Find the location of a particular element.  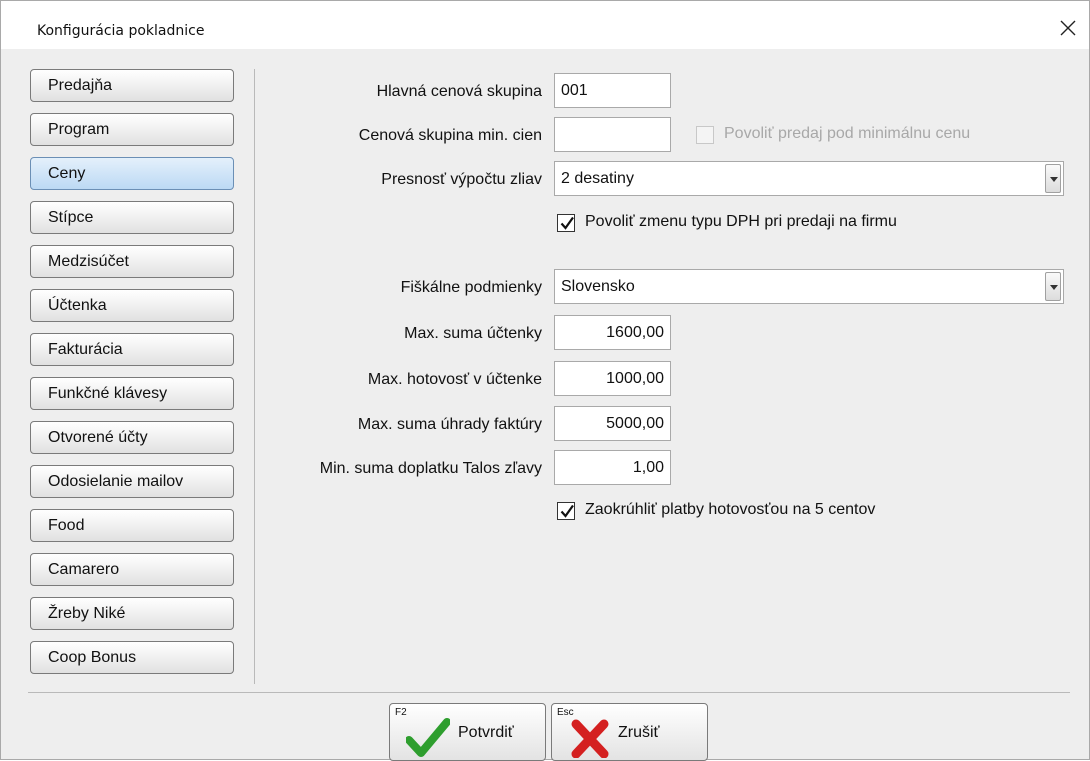

min-price-group-input is located at coordinates (612, 134).